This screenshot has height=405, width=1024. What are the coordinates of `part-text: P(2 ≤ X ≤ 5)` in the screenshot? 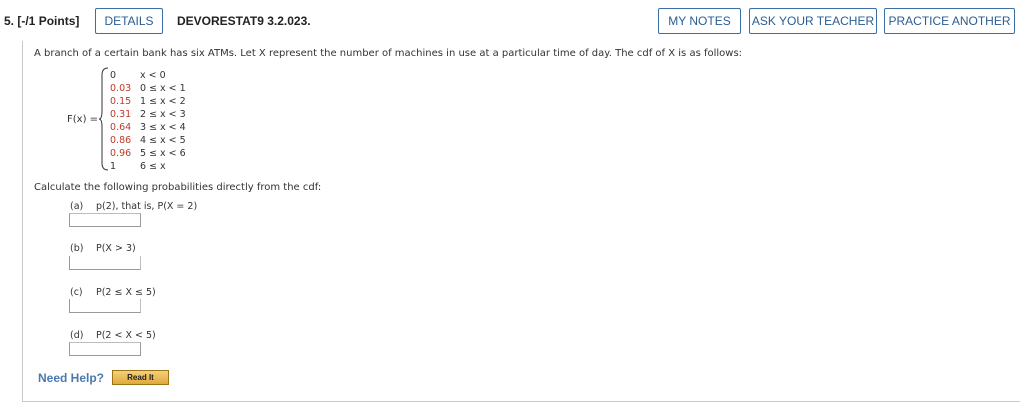 It's located at (126, 292).